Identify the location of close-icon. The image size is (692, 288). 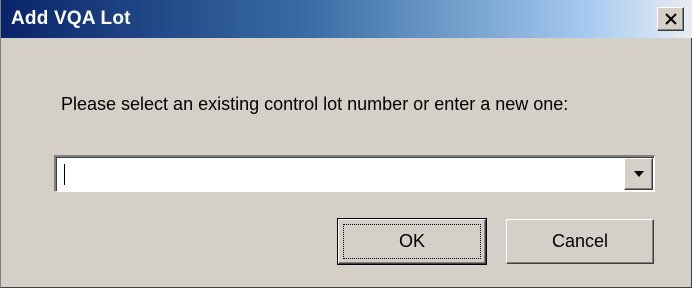
(671, 19).